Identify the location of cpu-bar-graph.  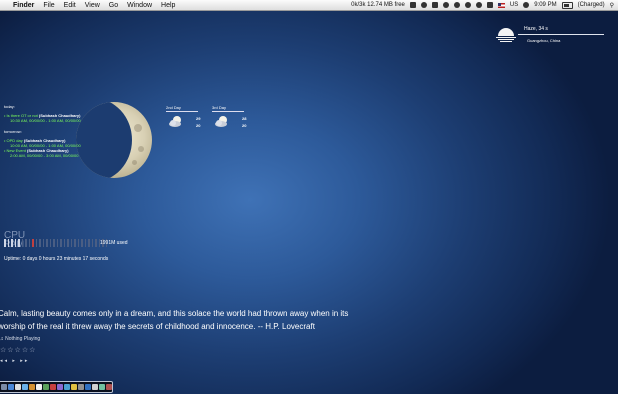
(55, 243).